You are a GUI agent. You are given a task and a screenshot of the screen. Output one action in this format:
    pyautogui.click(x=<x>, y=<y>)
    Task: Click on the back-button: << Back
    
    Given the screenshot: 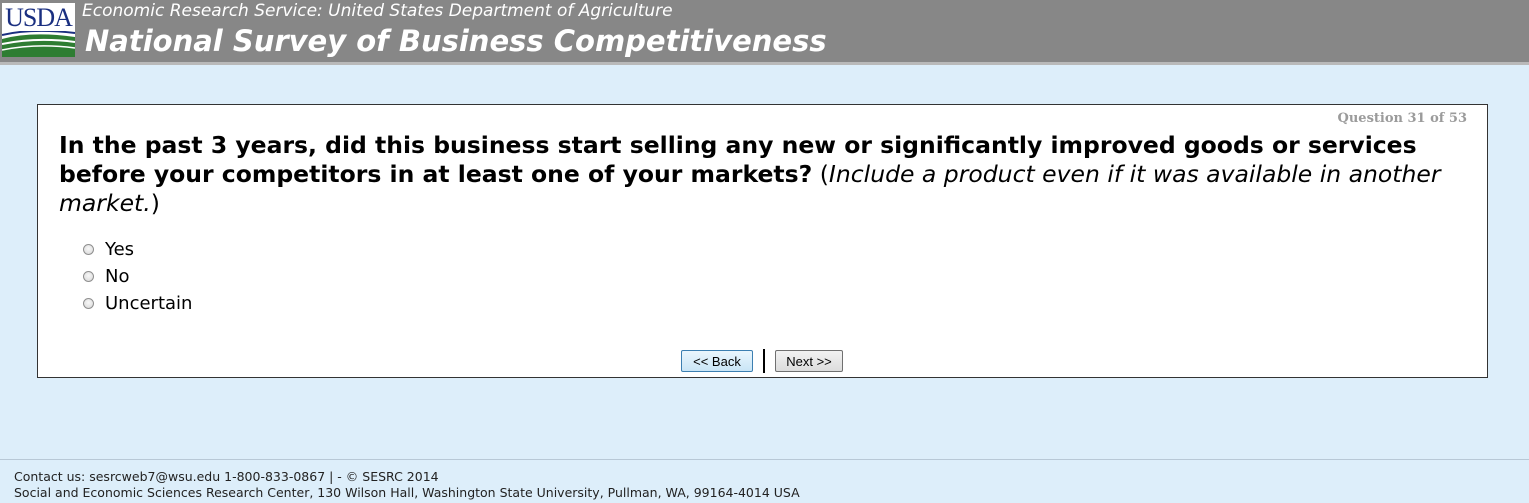 What is the action you would take?
    pyautogui.click(x=717, y=361)
    